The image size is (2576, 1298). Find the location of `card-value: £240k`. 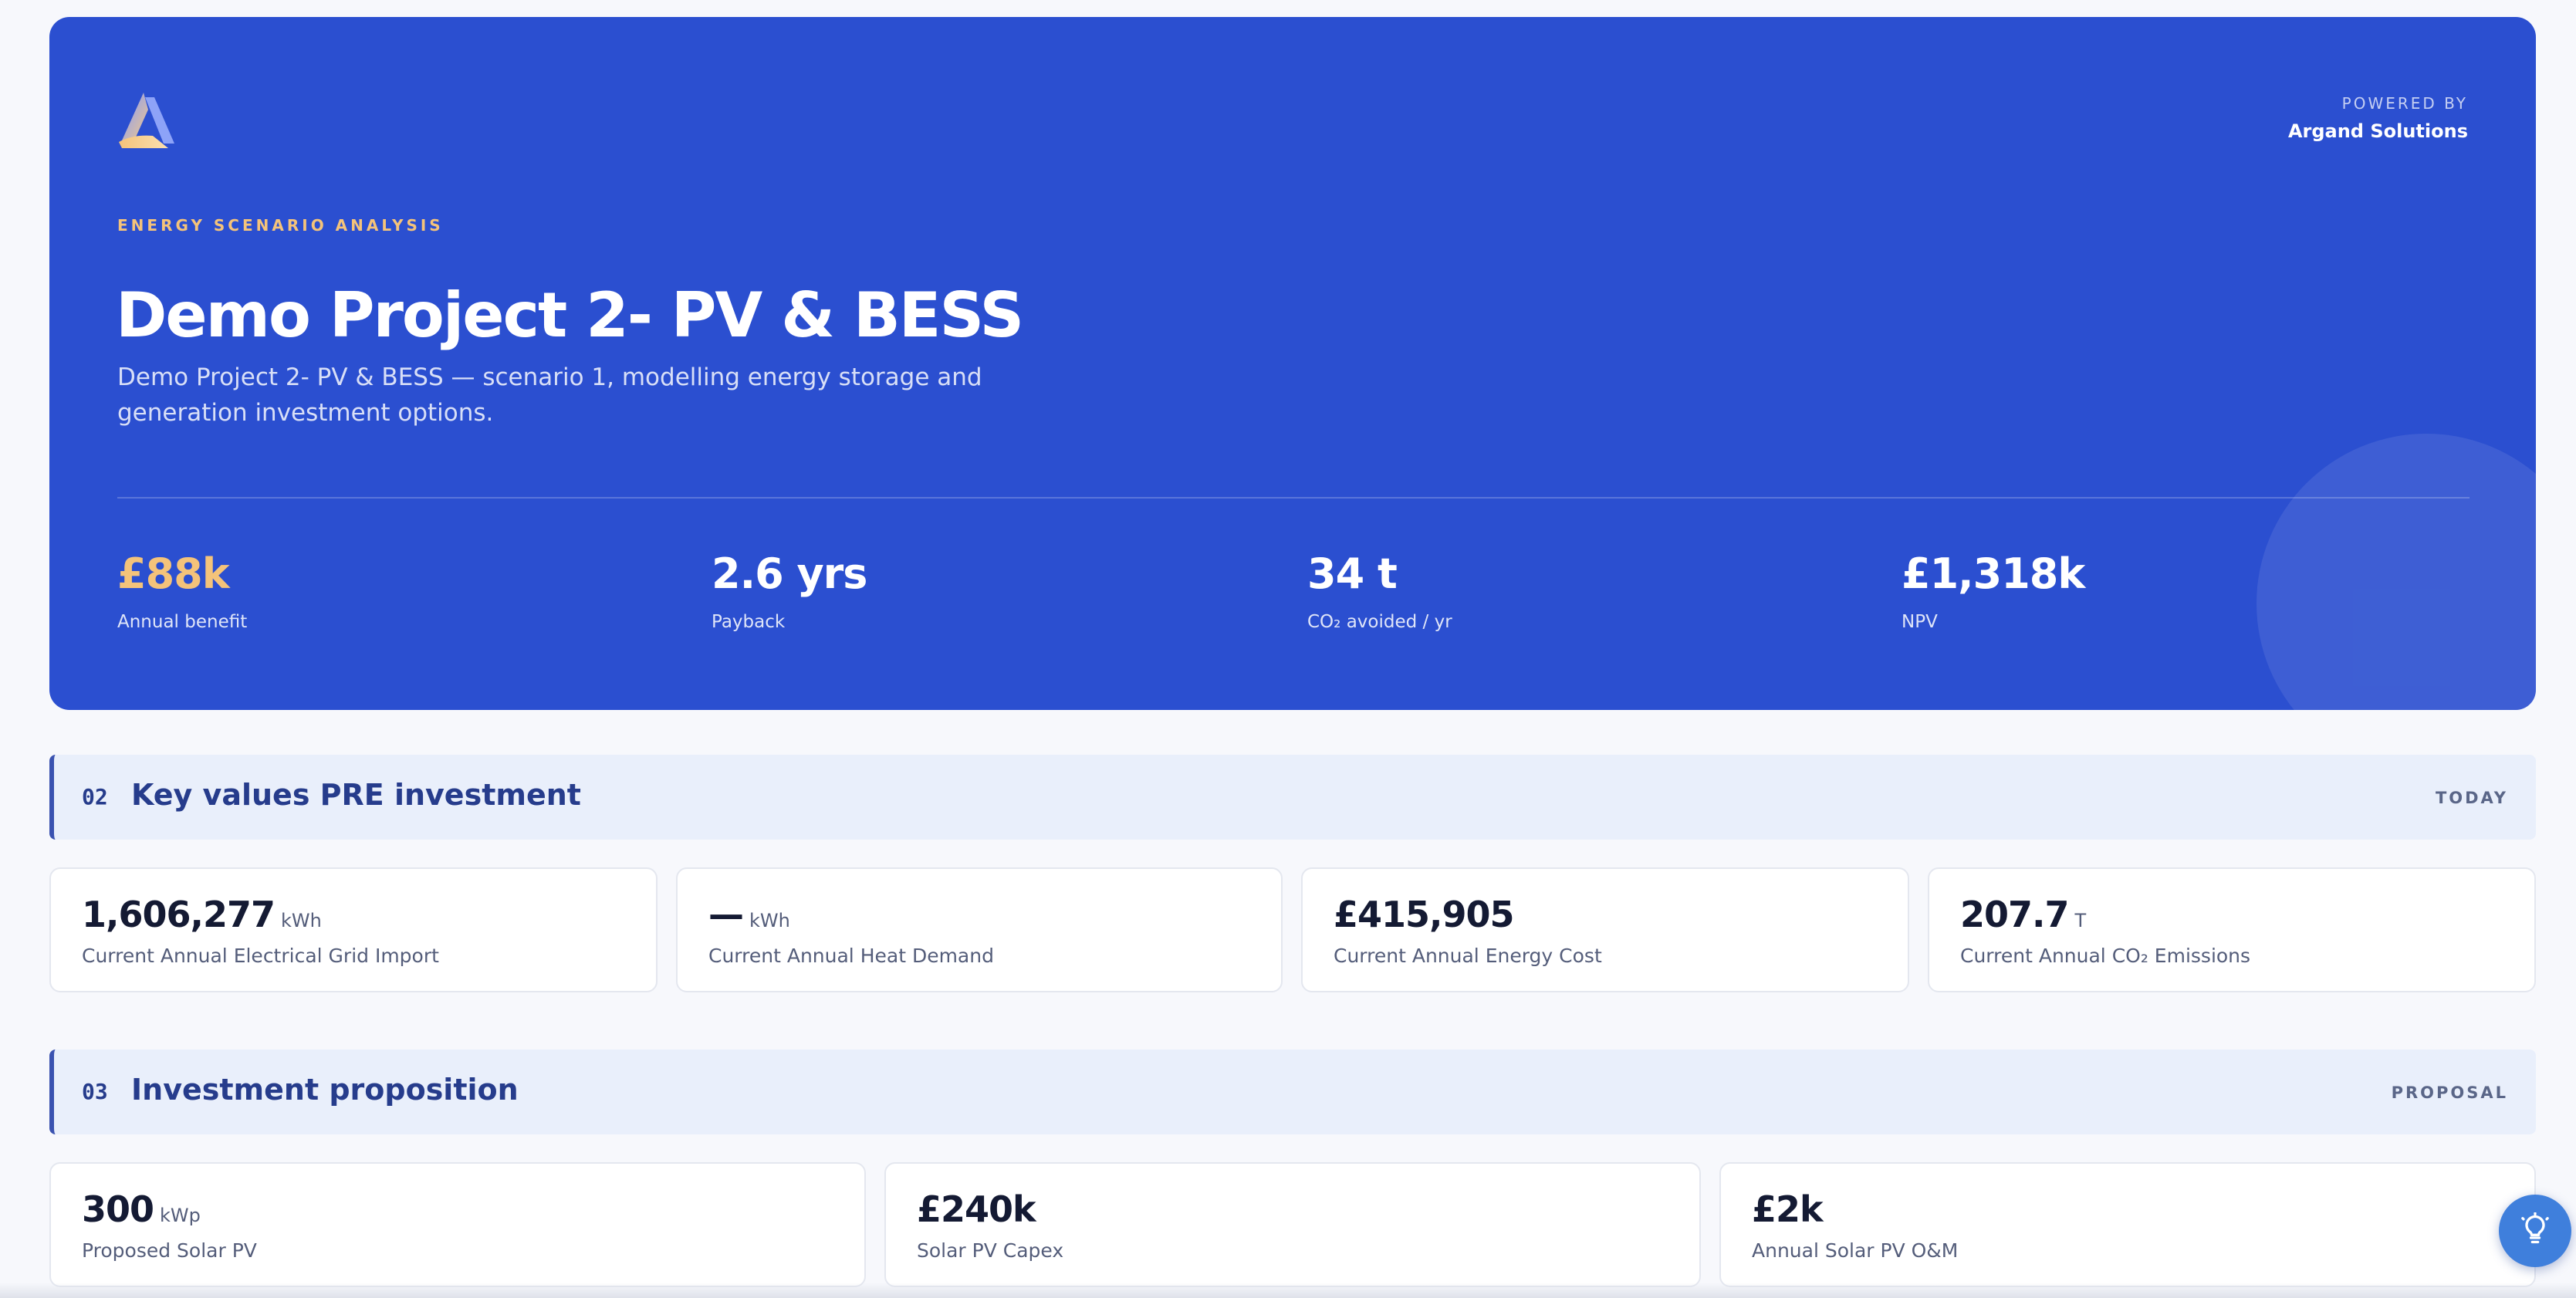

card-value: £240k is located at coordinates (976, 1209).